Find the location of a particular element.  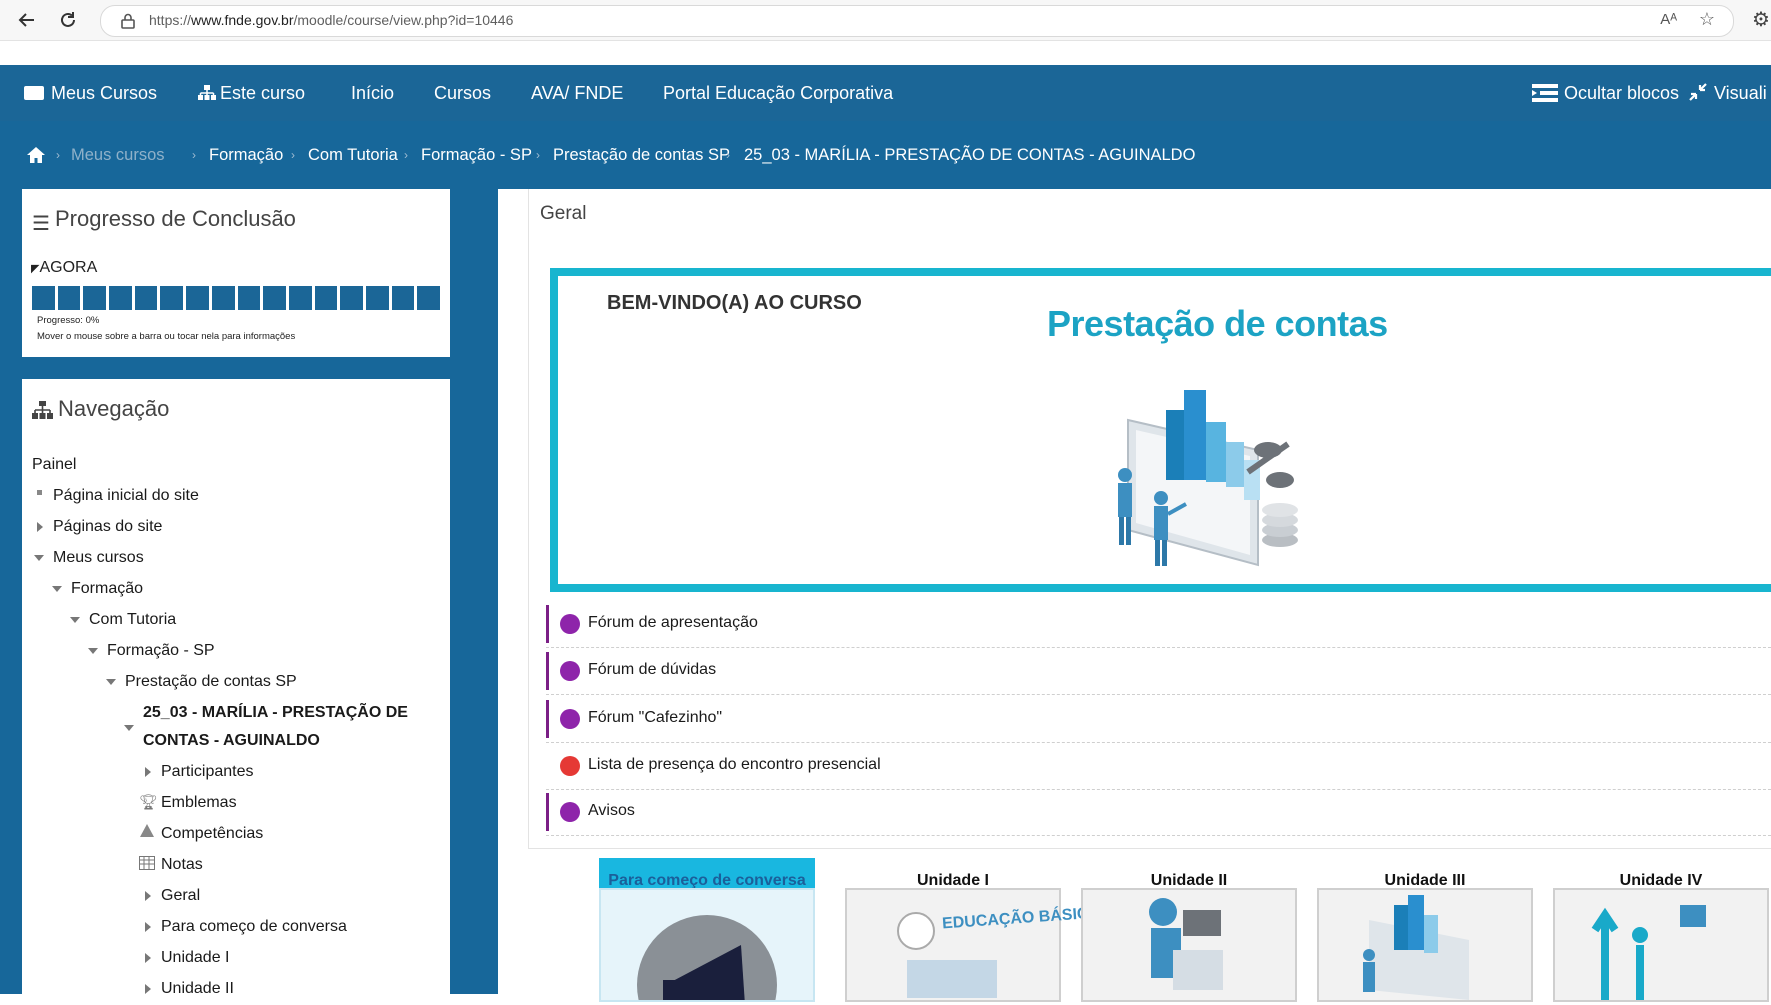

activity-label: Fórum de dúvidas is located at coordinates (652, 670).